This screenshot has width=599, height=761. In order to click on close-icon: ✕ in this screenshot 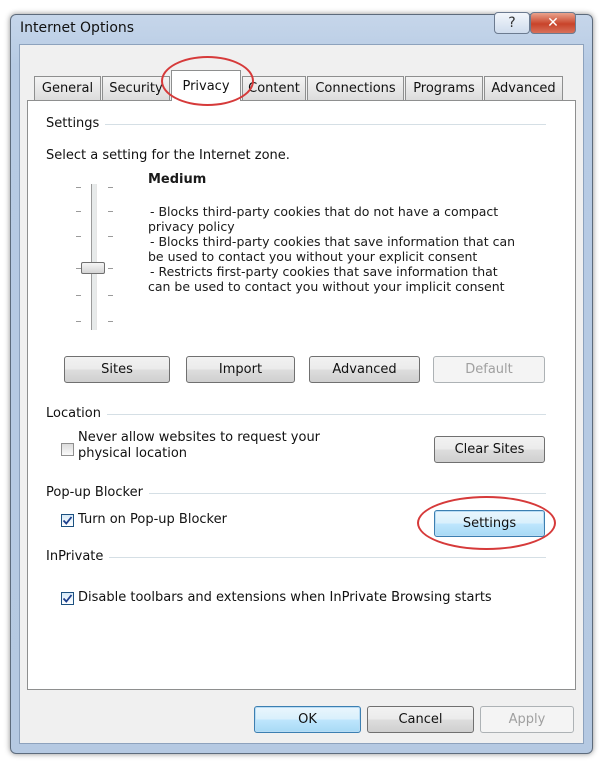, I will do `click(553, 23)`.